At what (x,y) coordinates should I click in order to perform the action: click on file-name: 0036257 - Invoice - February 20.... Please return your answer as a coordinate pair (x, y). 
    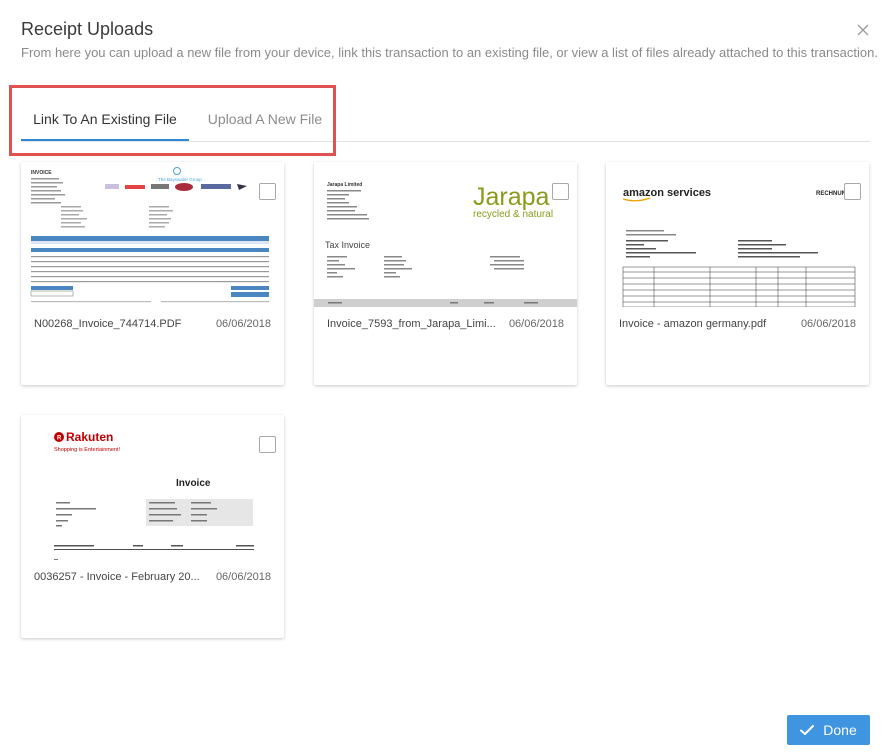
    Looking at the image, I should click on (117, 577).